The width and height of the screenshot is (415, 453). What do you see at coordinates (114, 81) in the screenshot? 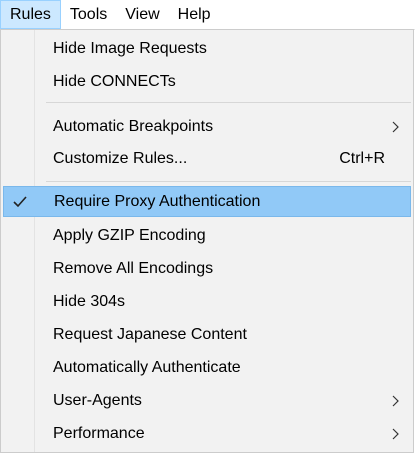
I see `menu-item-label: Hide CONNECTs` at bounding box center [114, 81].